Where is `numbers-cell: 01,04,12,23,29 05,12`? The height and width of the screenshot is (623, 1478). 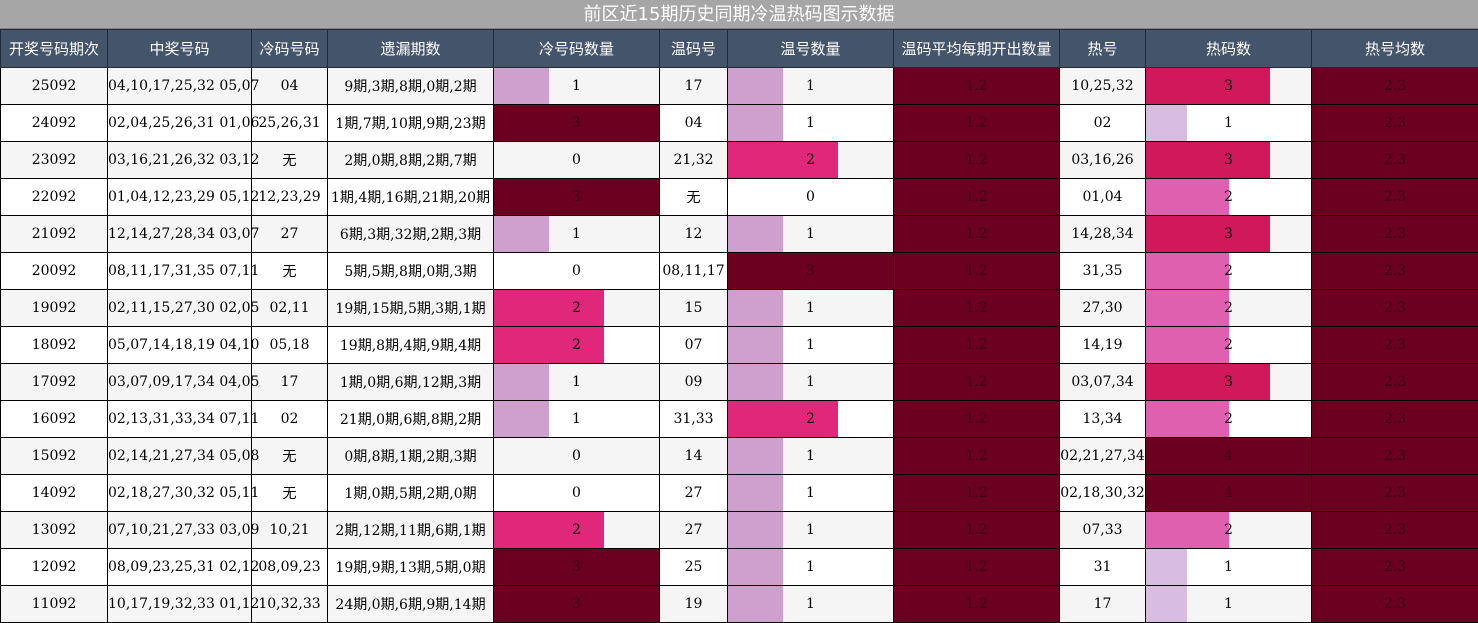 numbers-cell: 01,04,12,23,29 05,12 is located at coordinates (180, 197).